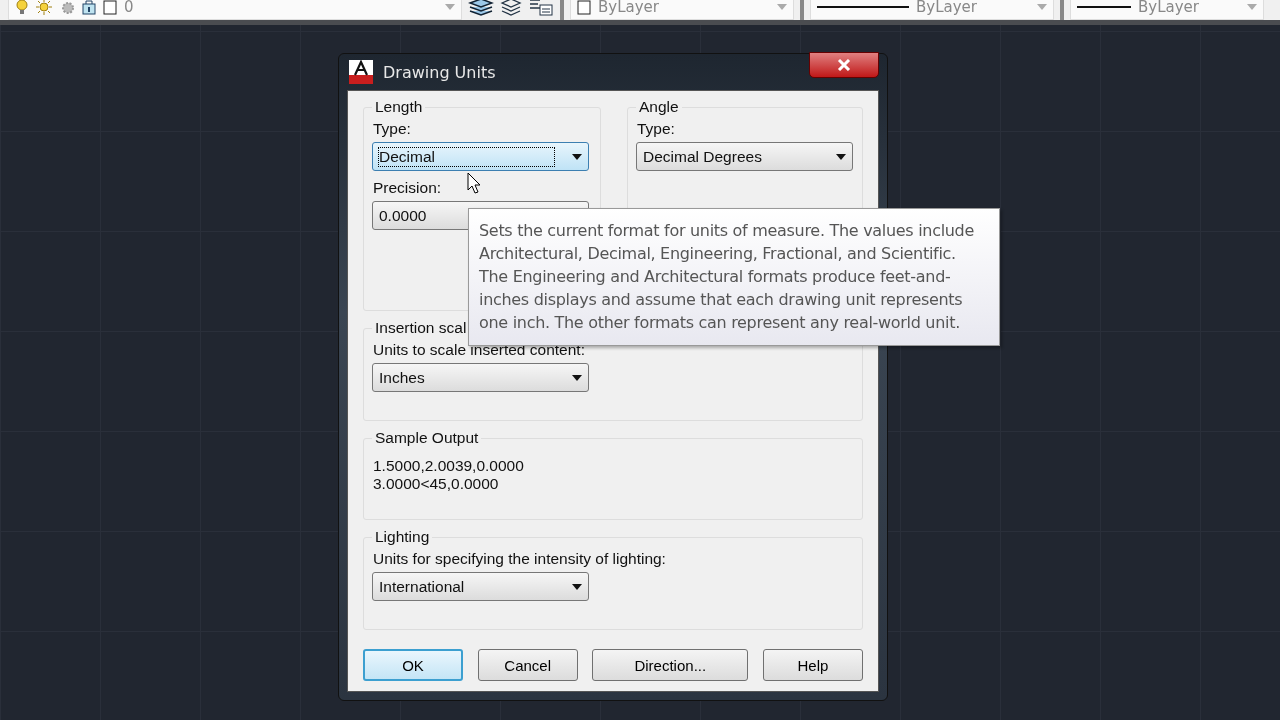  What do you see at coordinates (721, 300) in the screenshot?
I see `tooltip-text: inches displays and assume that each drawing unit represents` at bounding box center [721, 300].